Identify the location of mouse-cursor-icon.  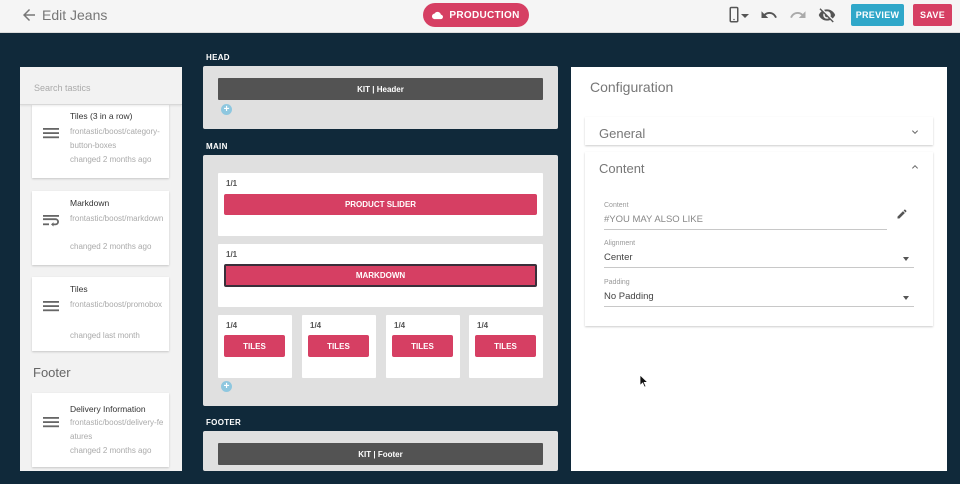
(644, 381).